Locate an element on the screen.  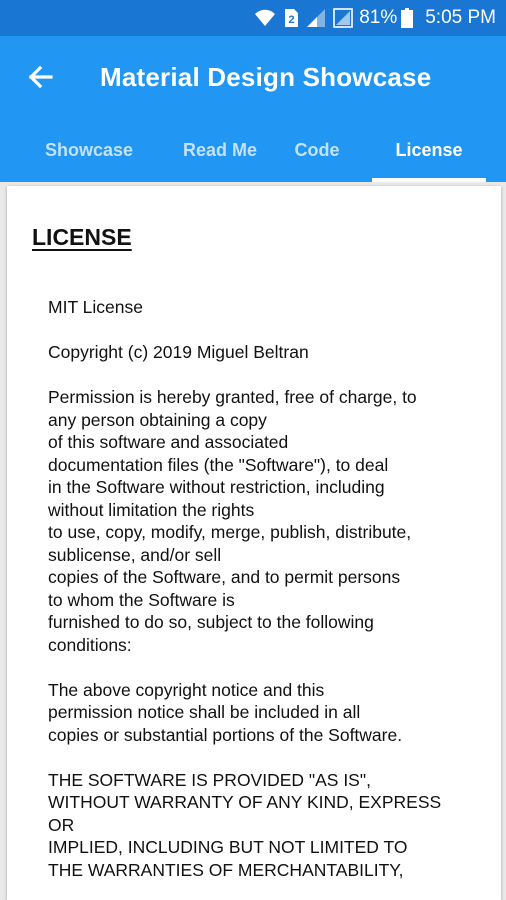
wifi-icon is located at coordinates (265, 18).